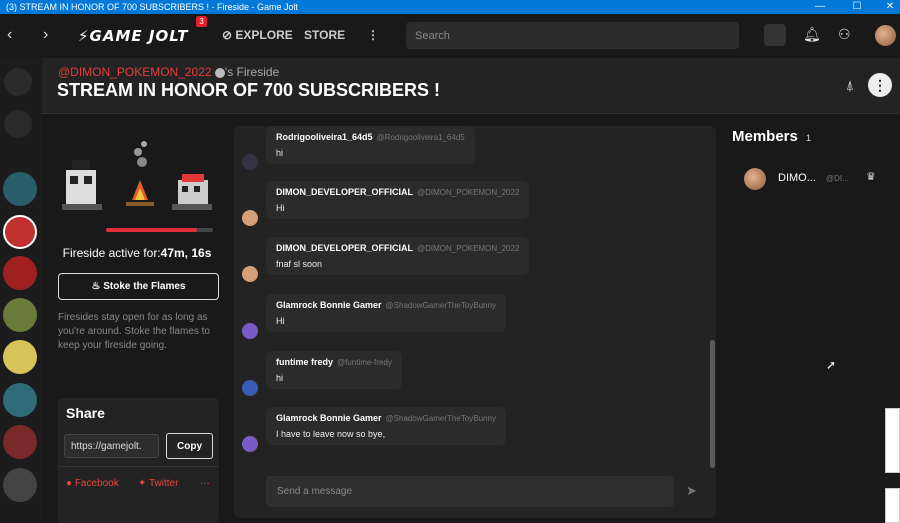  Describe the element at coordinates (880, 85) in the screenshot. I see `options-menu-icon: ⋮` at that location.